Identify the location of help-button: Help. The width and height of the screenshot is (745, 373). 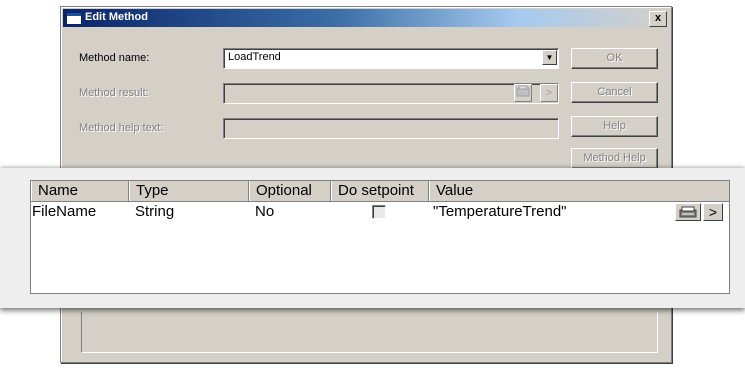
(614, 126).